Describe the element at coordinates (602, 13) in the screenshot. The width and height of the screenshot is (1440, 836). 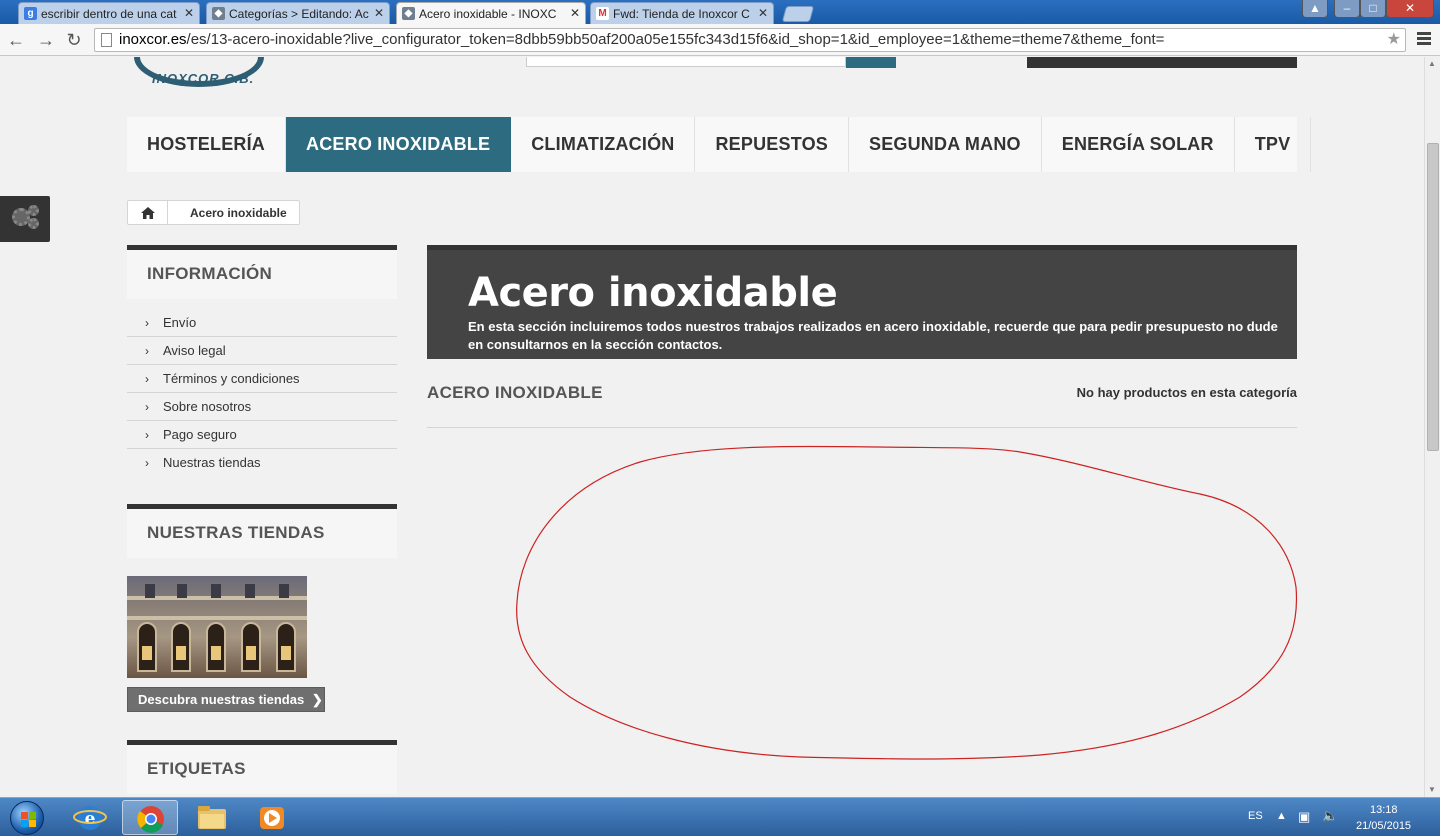
I see `gmail-icon: M` at that location.